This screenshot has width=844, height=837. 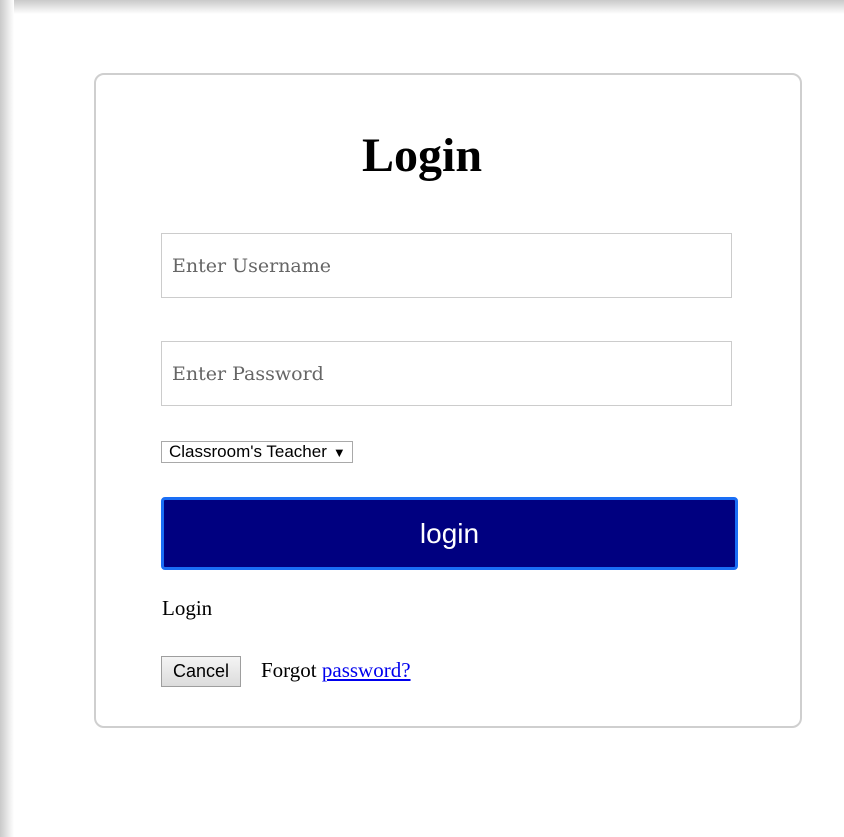 What do you see at coordinates (187, 608) in the screenshot?
I see `login-label: Login` at bounding box center [187, 608].